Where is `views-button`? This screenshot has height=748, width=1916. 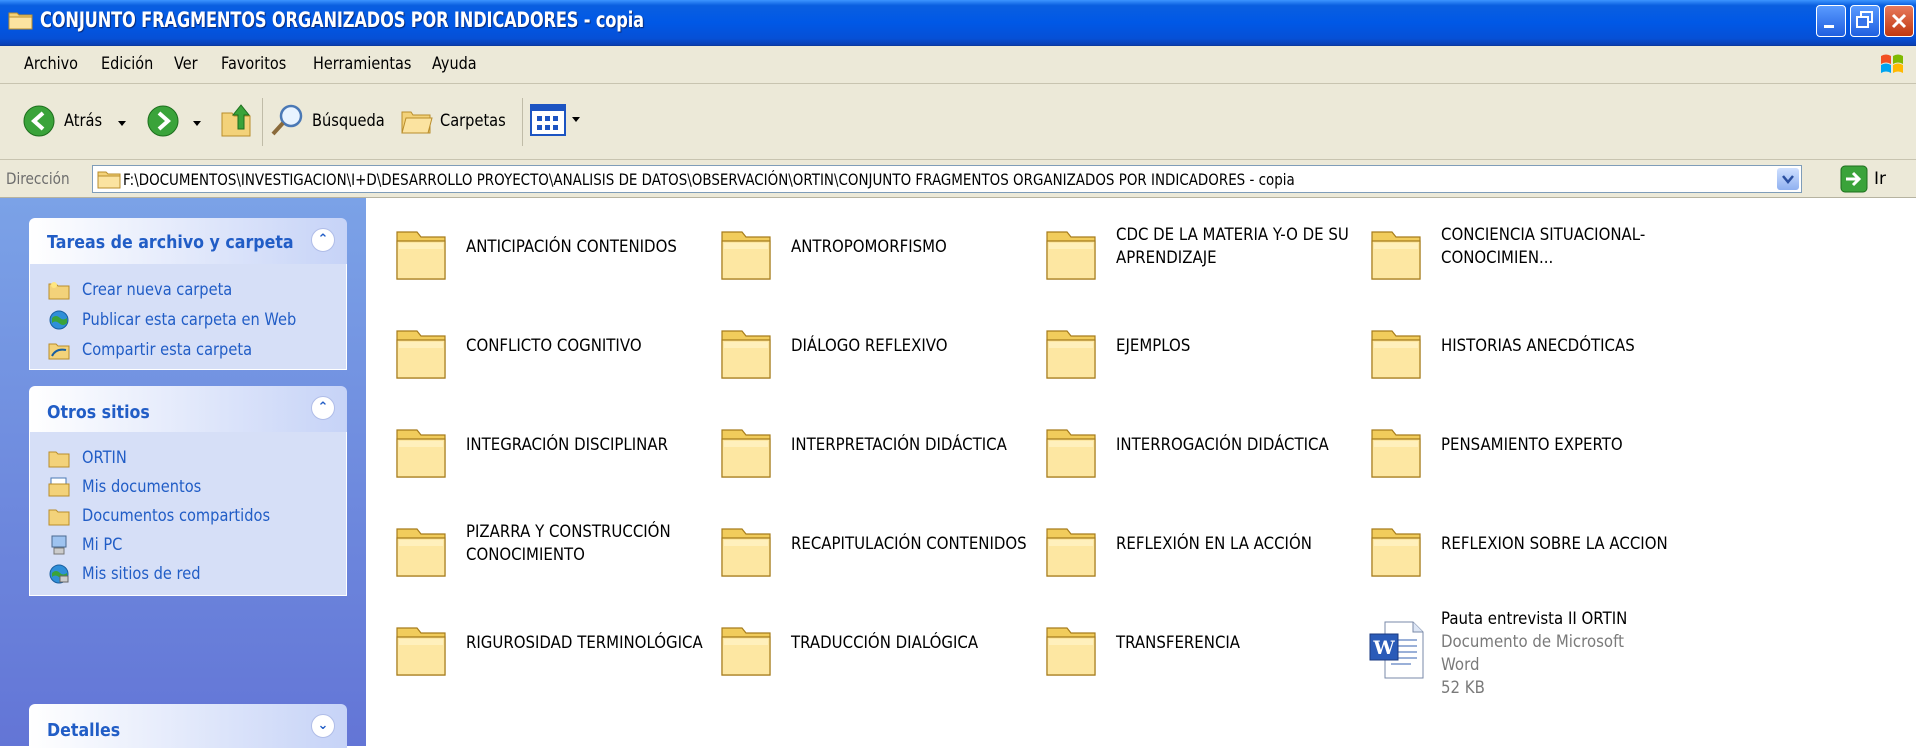
views-button is located at coordinates (557, 121).